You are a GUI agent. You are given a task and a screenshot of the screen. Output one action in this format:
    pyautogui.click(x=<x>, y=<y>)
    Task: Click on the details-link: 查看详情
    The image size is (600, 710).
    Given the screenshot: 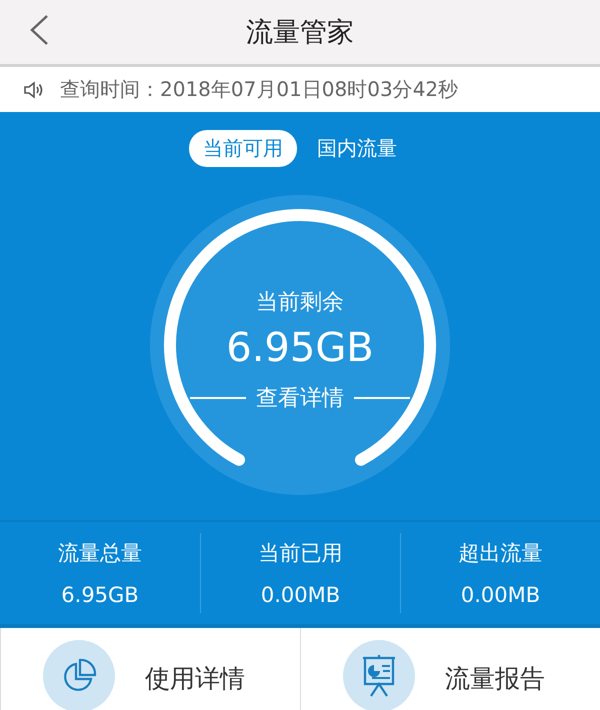 What is the action you would take?
    pyautogui.click(x=300, y=398)
    